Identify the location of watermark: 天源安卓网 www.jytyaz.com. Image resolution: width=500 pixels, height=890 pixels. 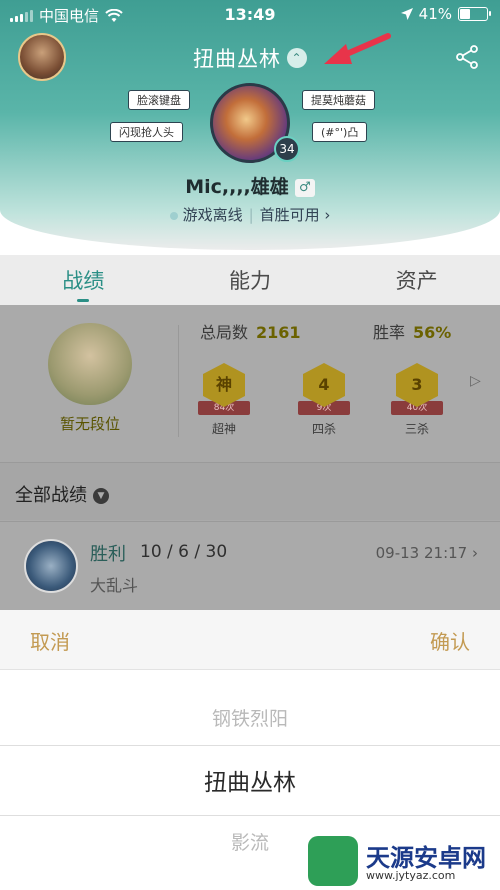
(403, 861).